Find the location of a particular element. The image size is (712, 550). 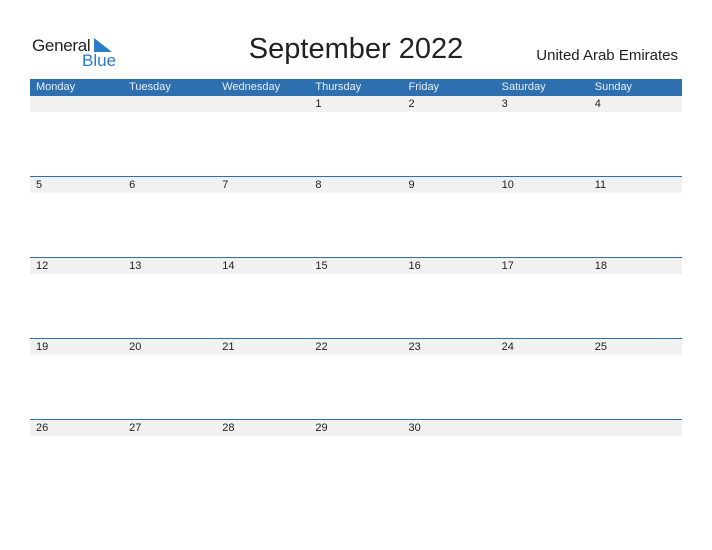

day-cell: 4 is located at coordinates (635, 104).